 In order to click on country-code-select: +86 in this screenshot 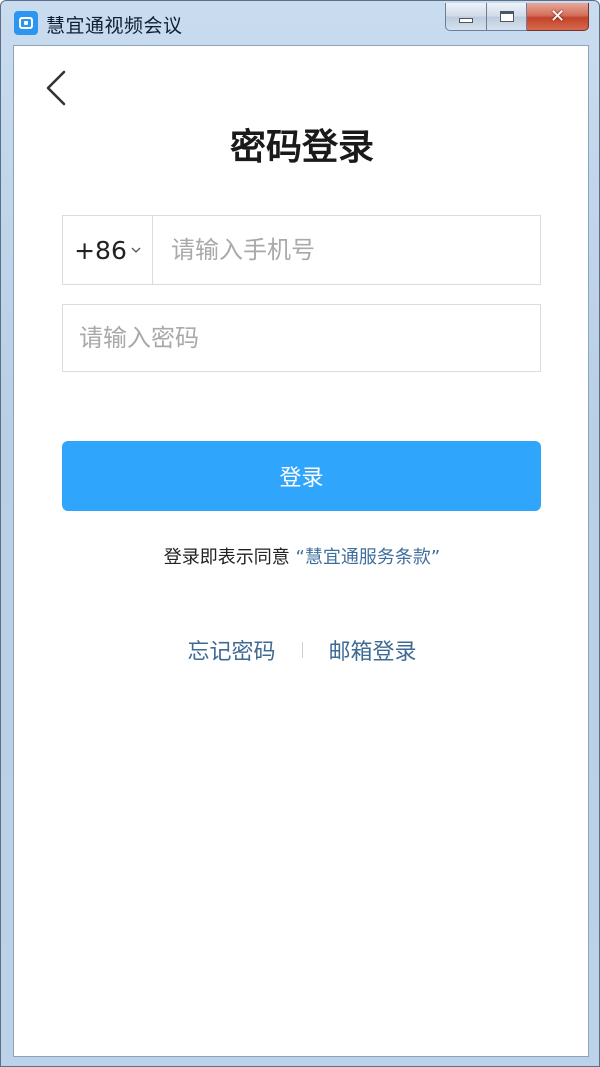, I will do `click(108, 250)`.